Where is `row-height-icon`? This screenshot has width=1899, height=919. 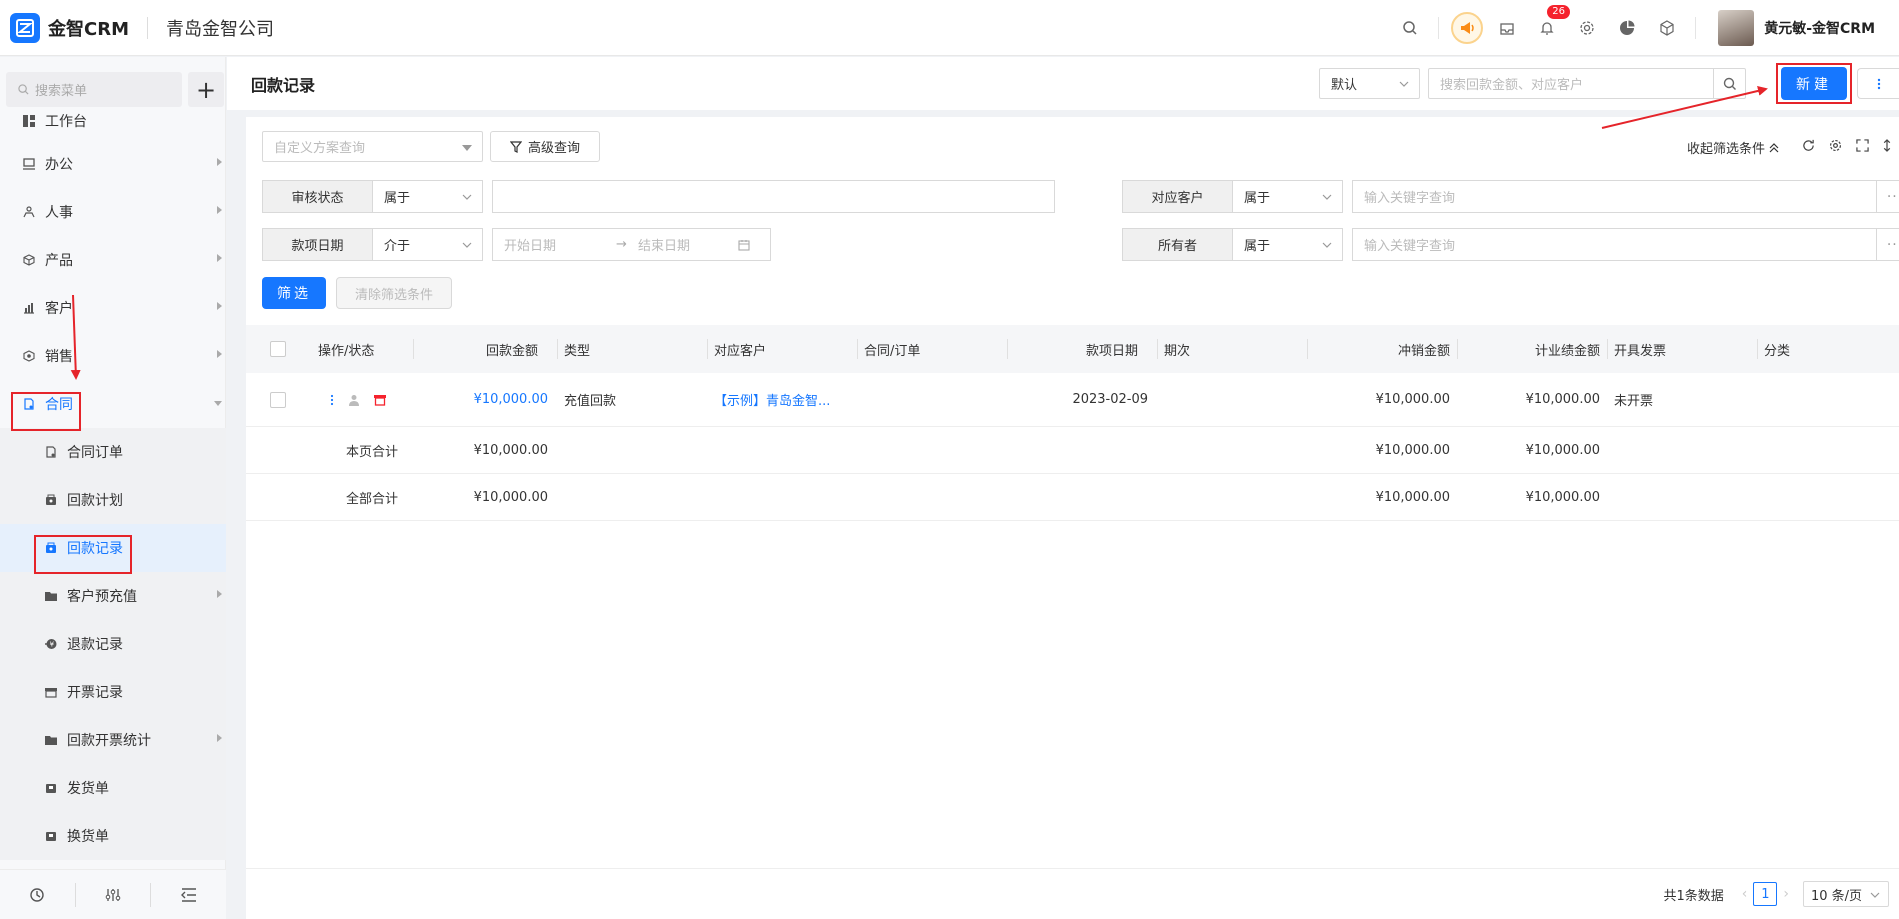
row-height-icon is located at coordinates (1887, 145).